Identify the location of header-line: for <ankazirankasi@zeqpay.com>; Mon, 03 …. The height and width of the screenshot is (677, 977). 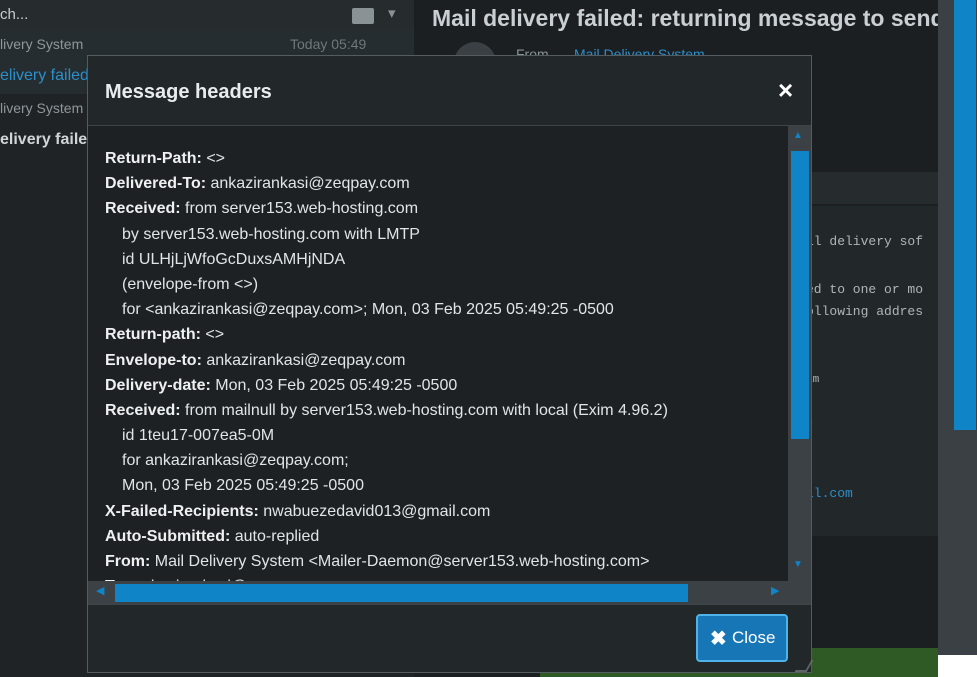
(386, 309).